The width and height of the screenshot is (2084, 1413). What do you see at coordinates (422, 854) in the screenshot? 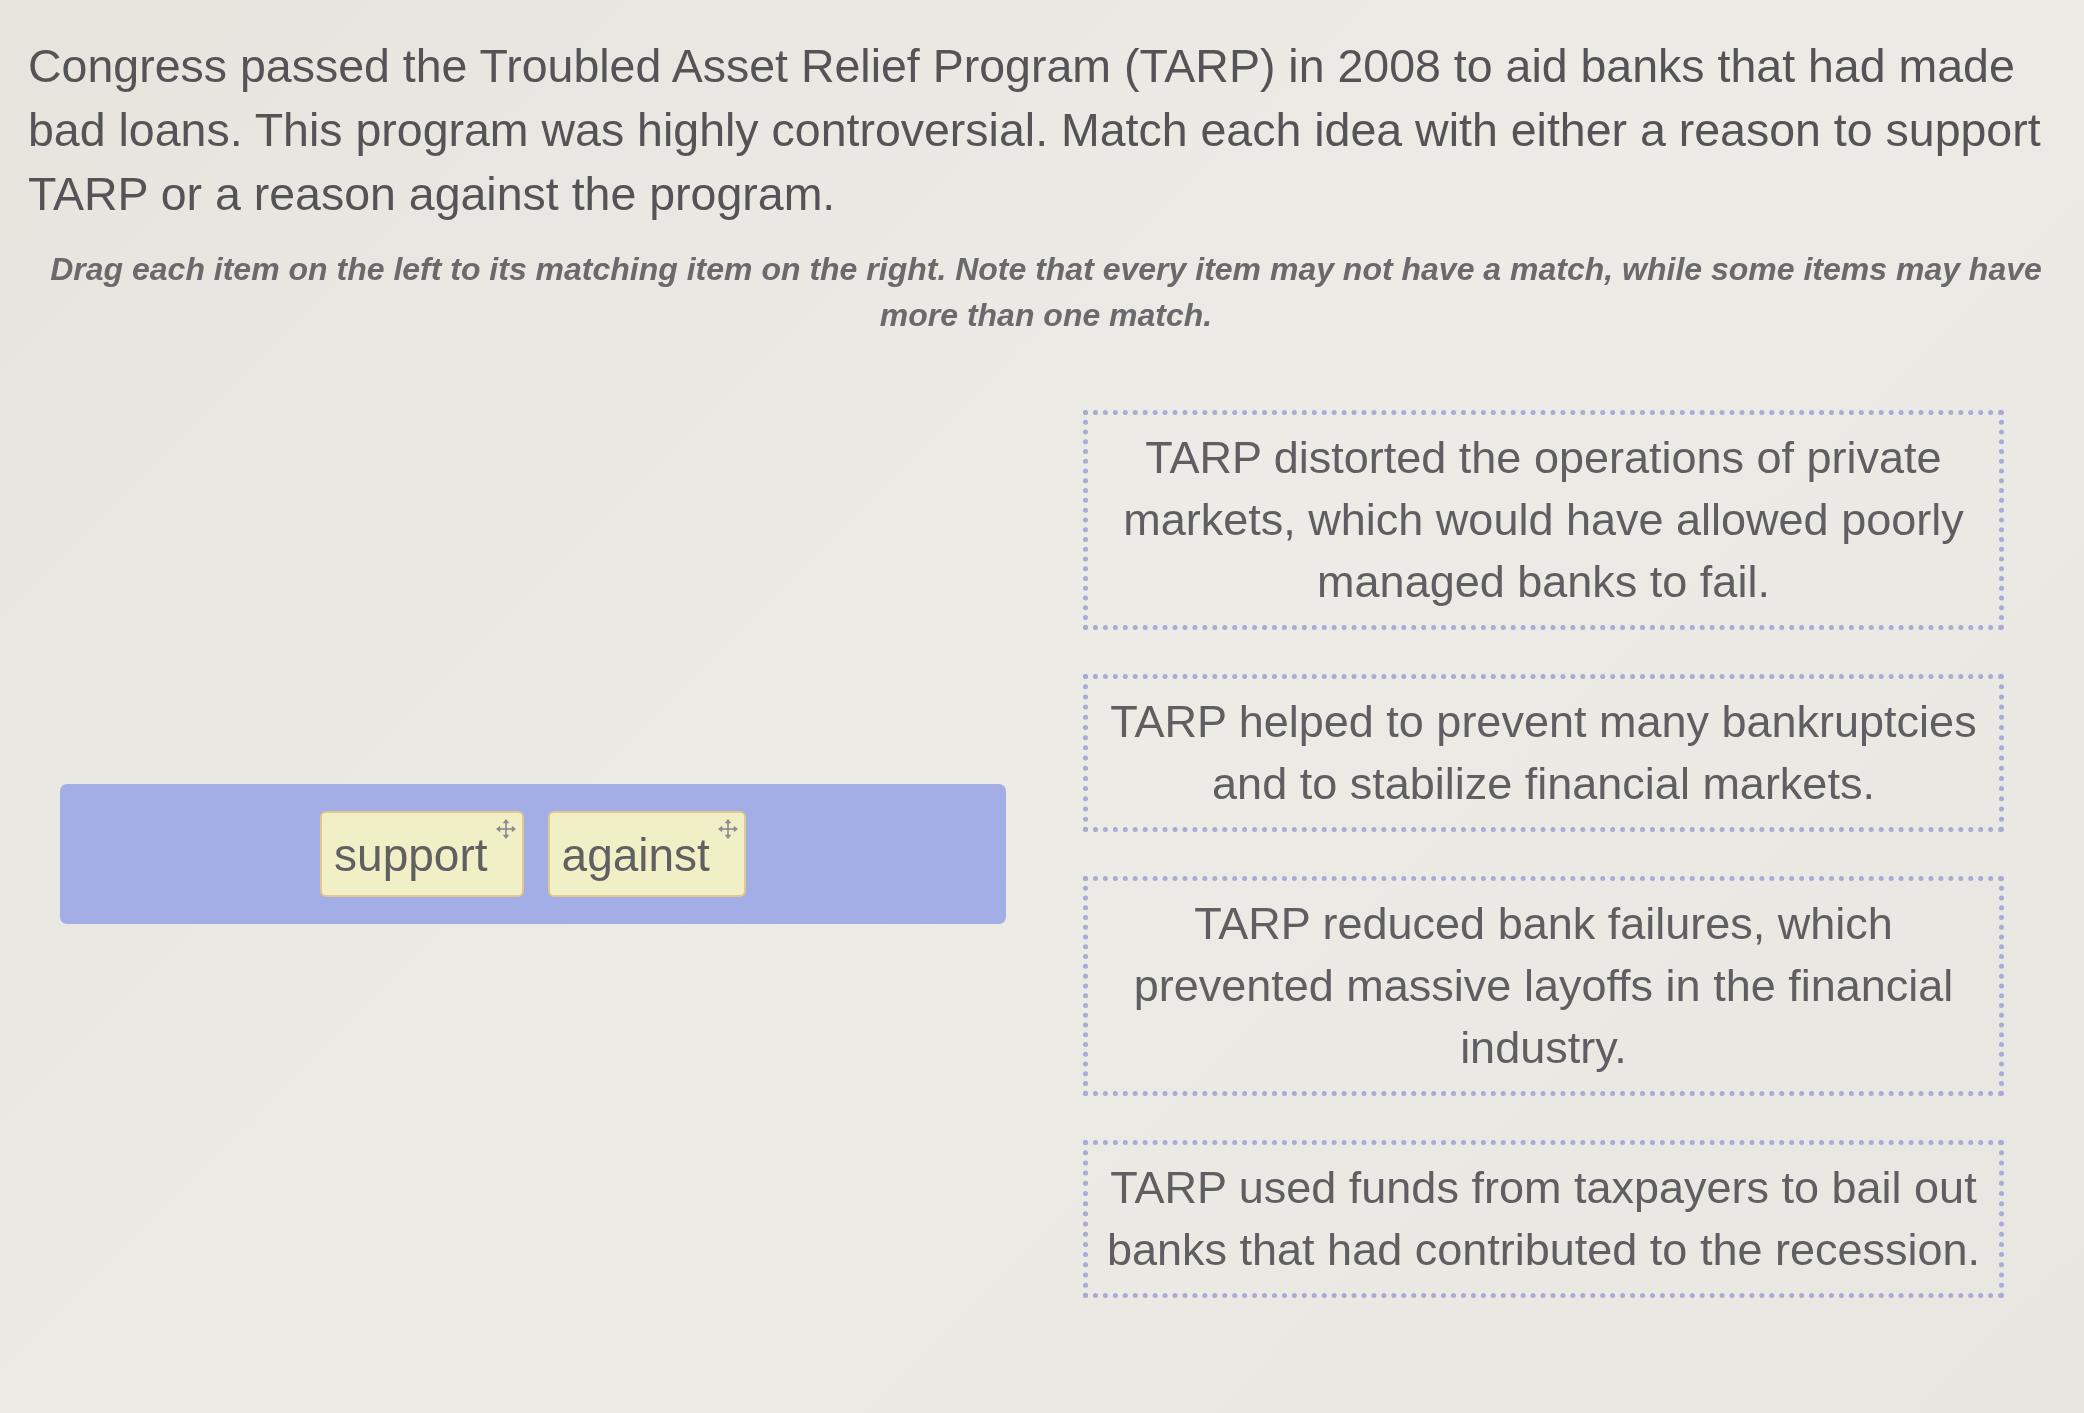
I see `draggable-answer: support` at bounding box center [422, 854].